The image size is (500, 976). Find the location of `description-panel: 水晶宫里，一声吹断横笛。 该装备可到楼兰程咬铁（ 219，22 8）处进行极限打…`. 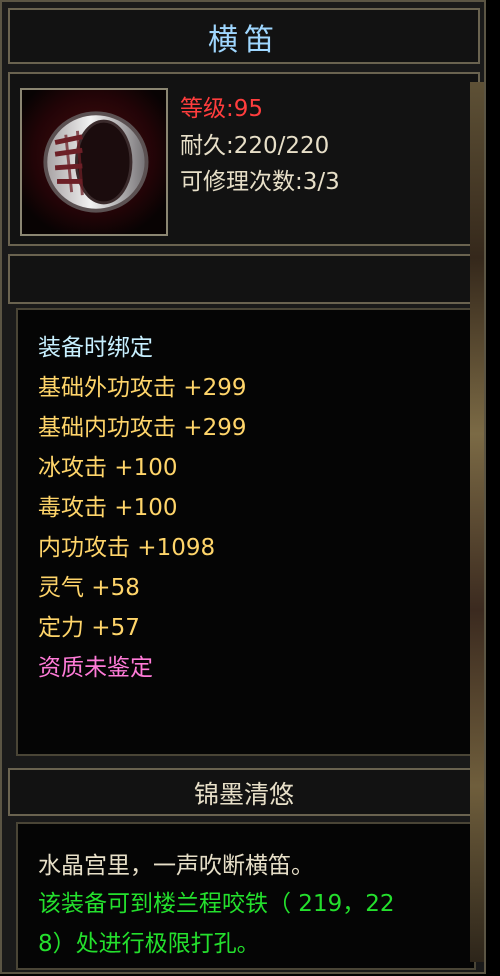

description-panel: 水晶宫里，一声吹断横笛。 该装备可到楼兰程咬铁（ 219，22 8）处进行极限打… is located at coordinates (246, 896).